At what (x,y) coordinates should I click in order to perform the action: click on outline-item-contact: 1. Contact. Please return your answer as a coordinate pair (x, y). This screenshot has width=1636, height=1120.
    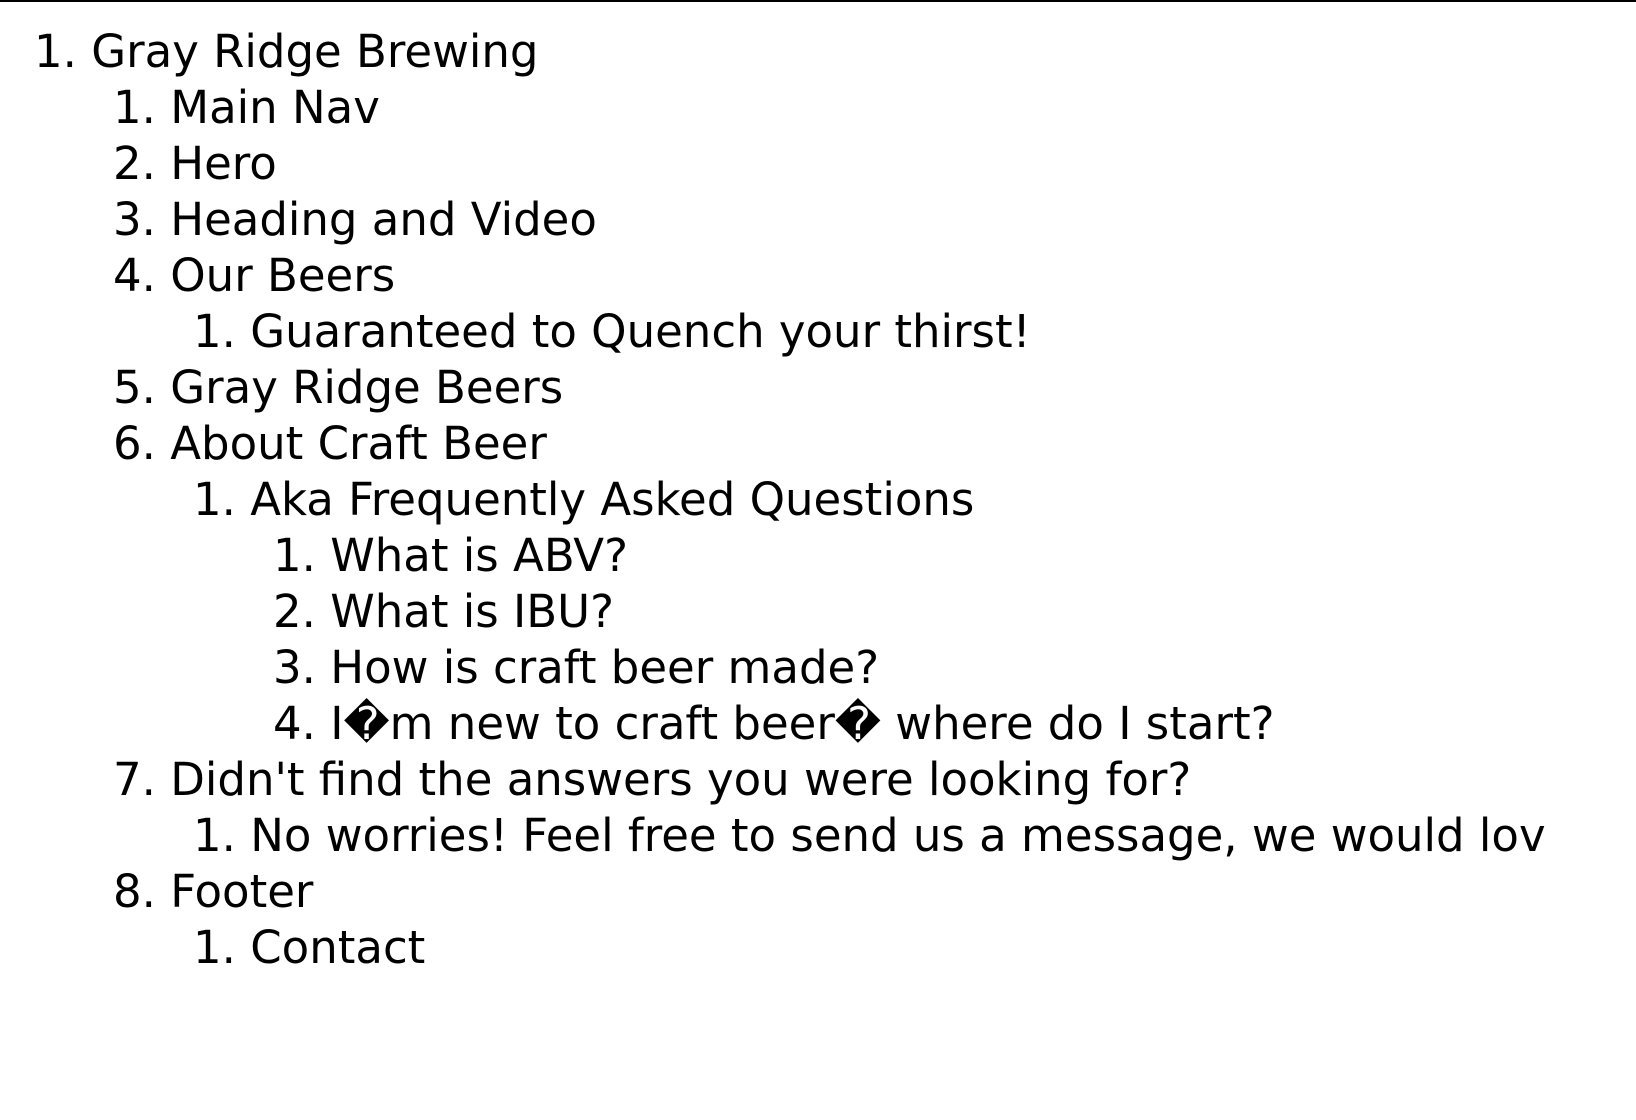
    Looking at the image, I should click on (818, 948).